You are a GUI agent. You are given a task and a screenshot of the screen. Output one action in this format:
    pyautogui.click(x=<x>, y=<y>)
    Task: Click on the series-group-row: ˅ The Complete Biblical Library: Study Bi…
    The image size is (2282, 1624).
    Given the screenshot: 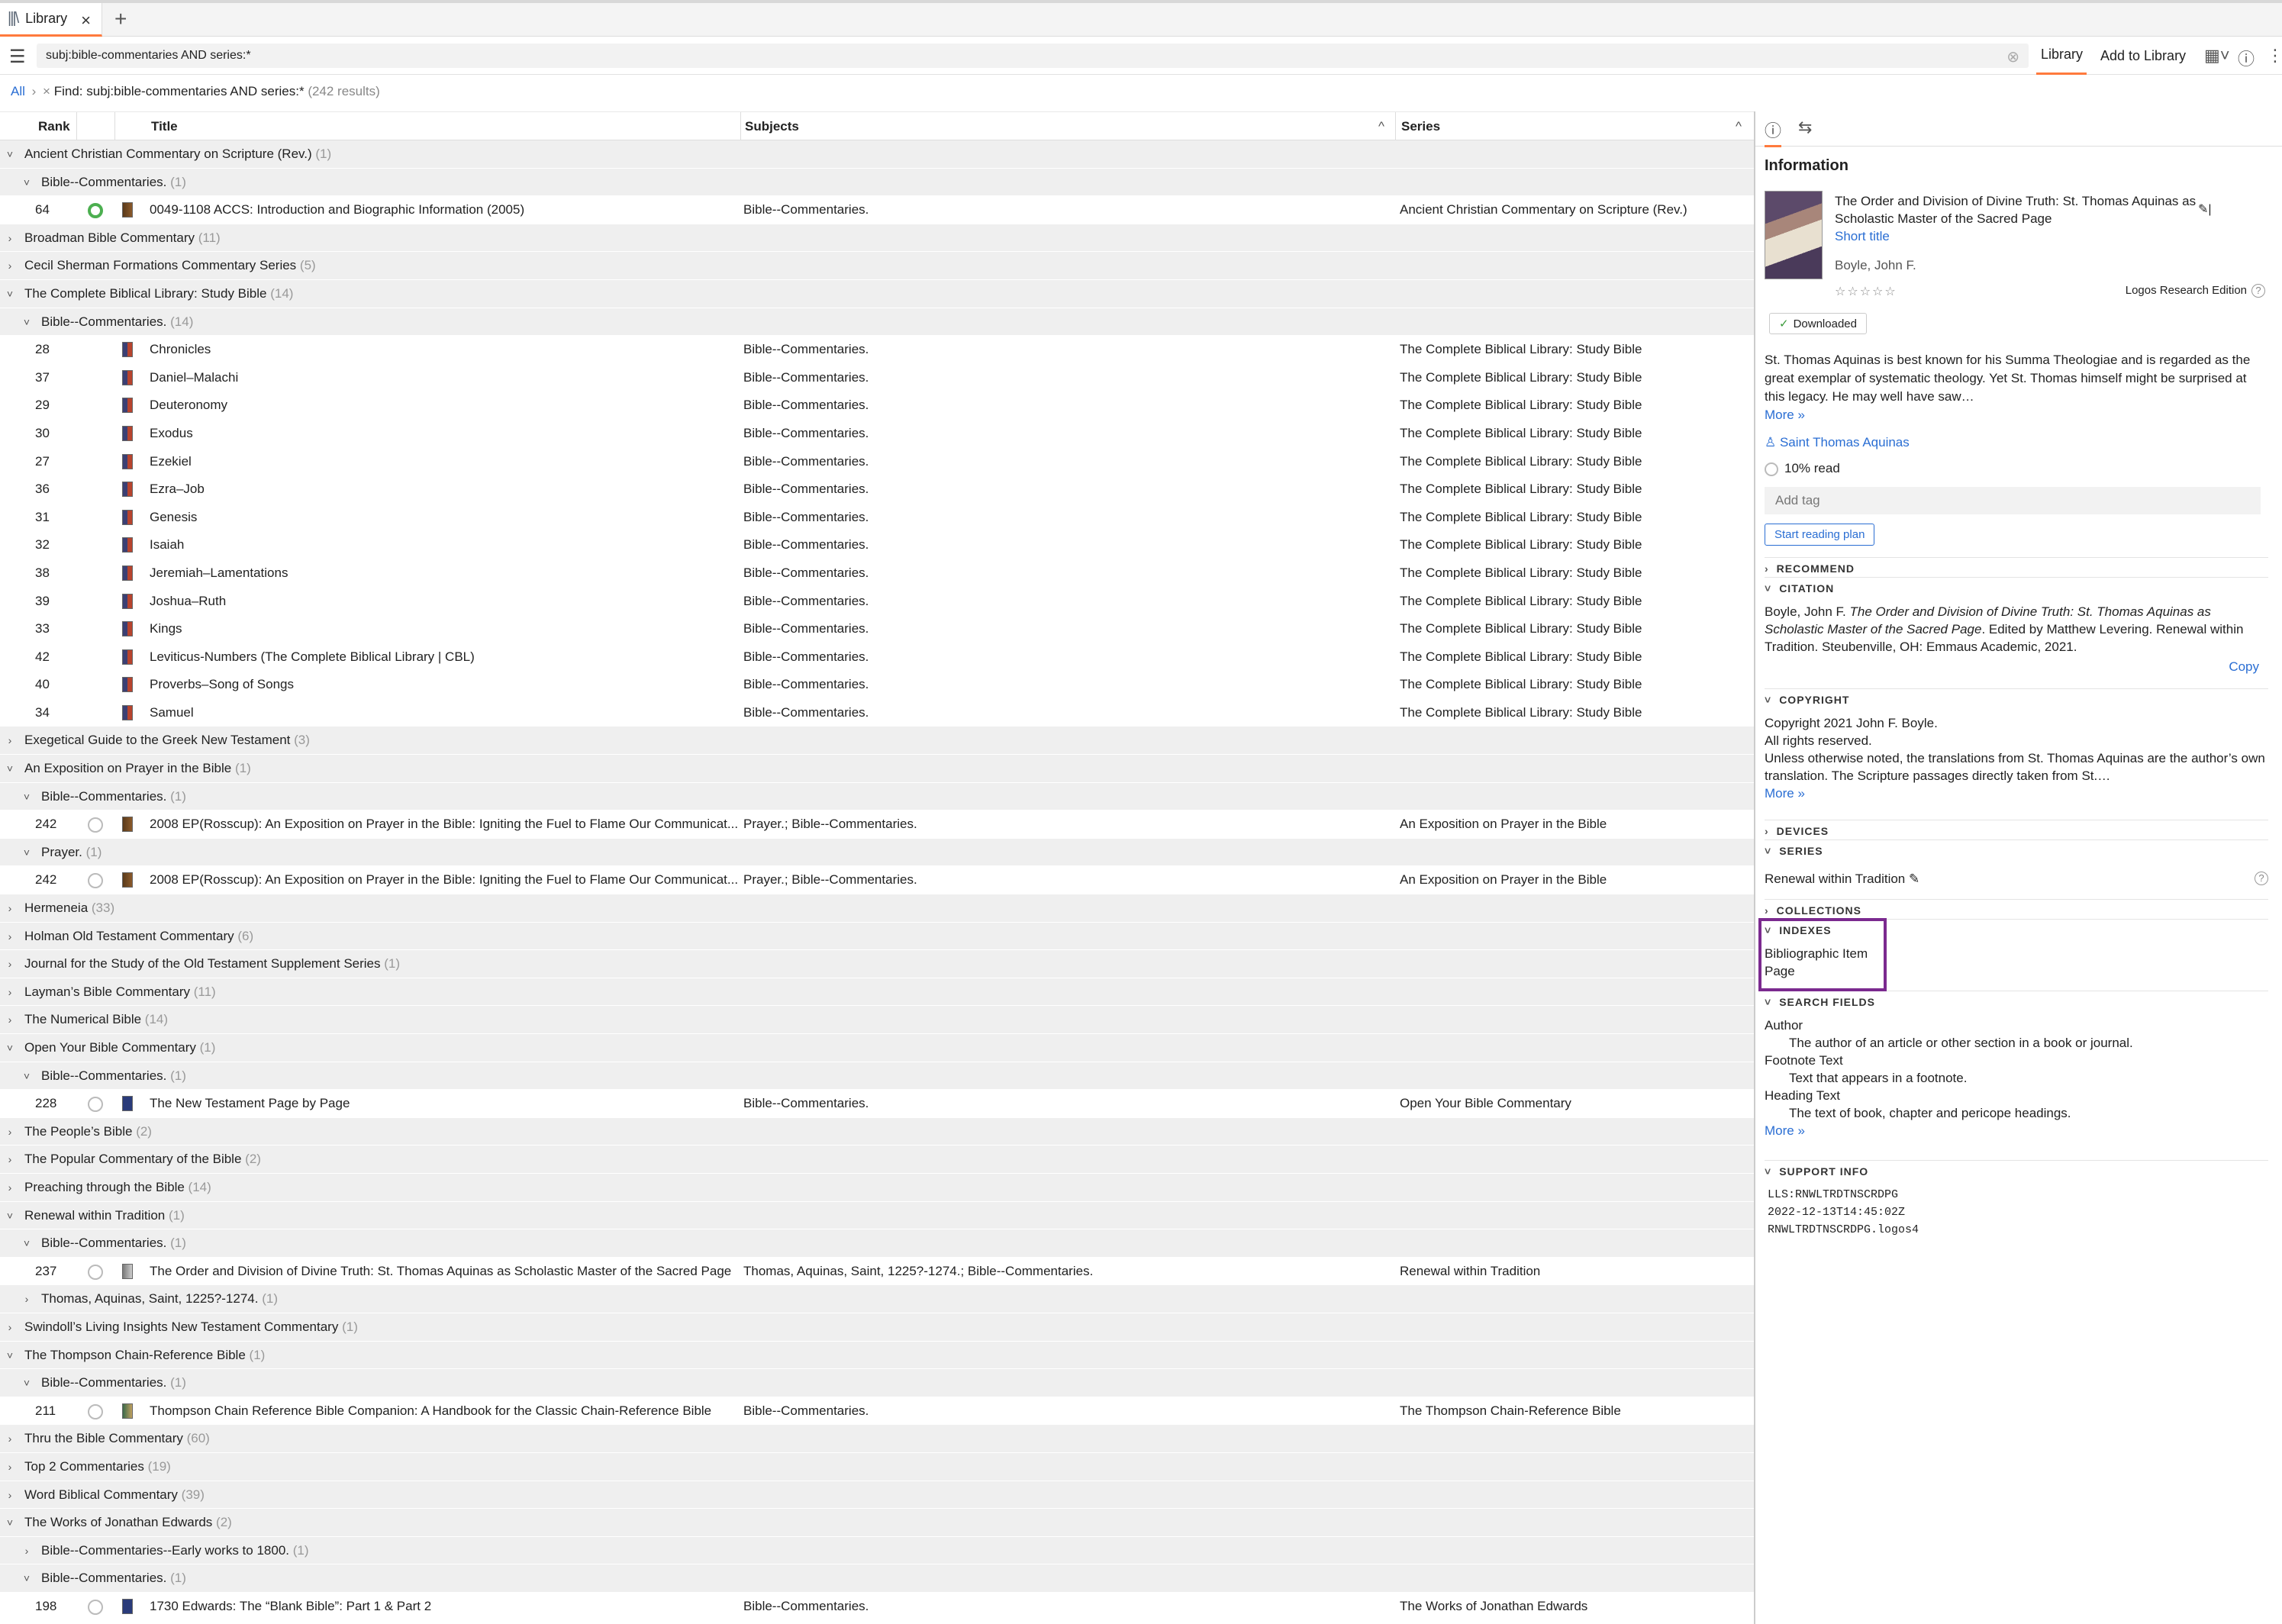 What is the action you would take?
    pyautogui.click(x=877, y=293)
    